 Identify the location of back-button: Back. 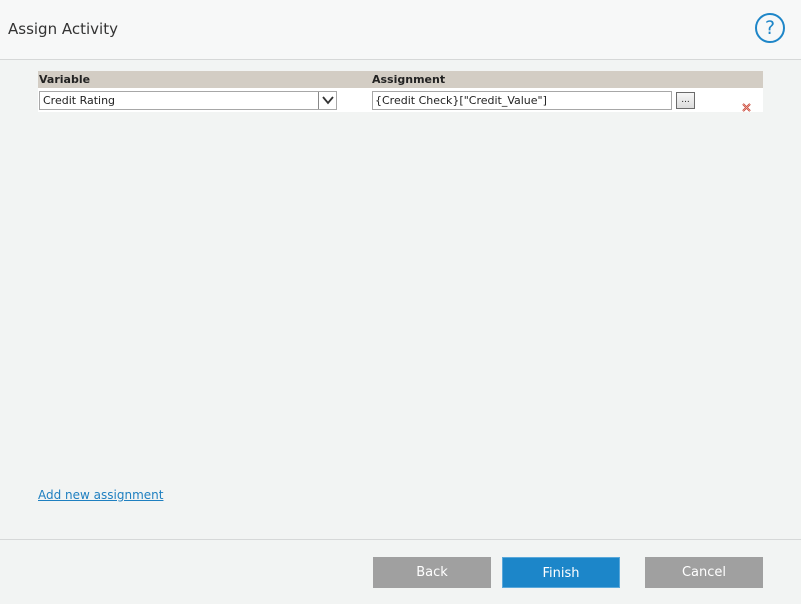
(432, 572).